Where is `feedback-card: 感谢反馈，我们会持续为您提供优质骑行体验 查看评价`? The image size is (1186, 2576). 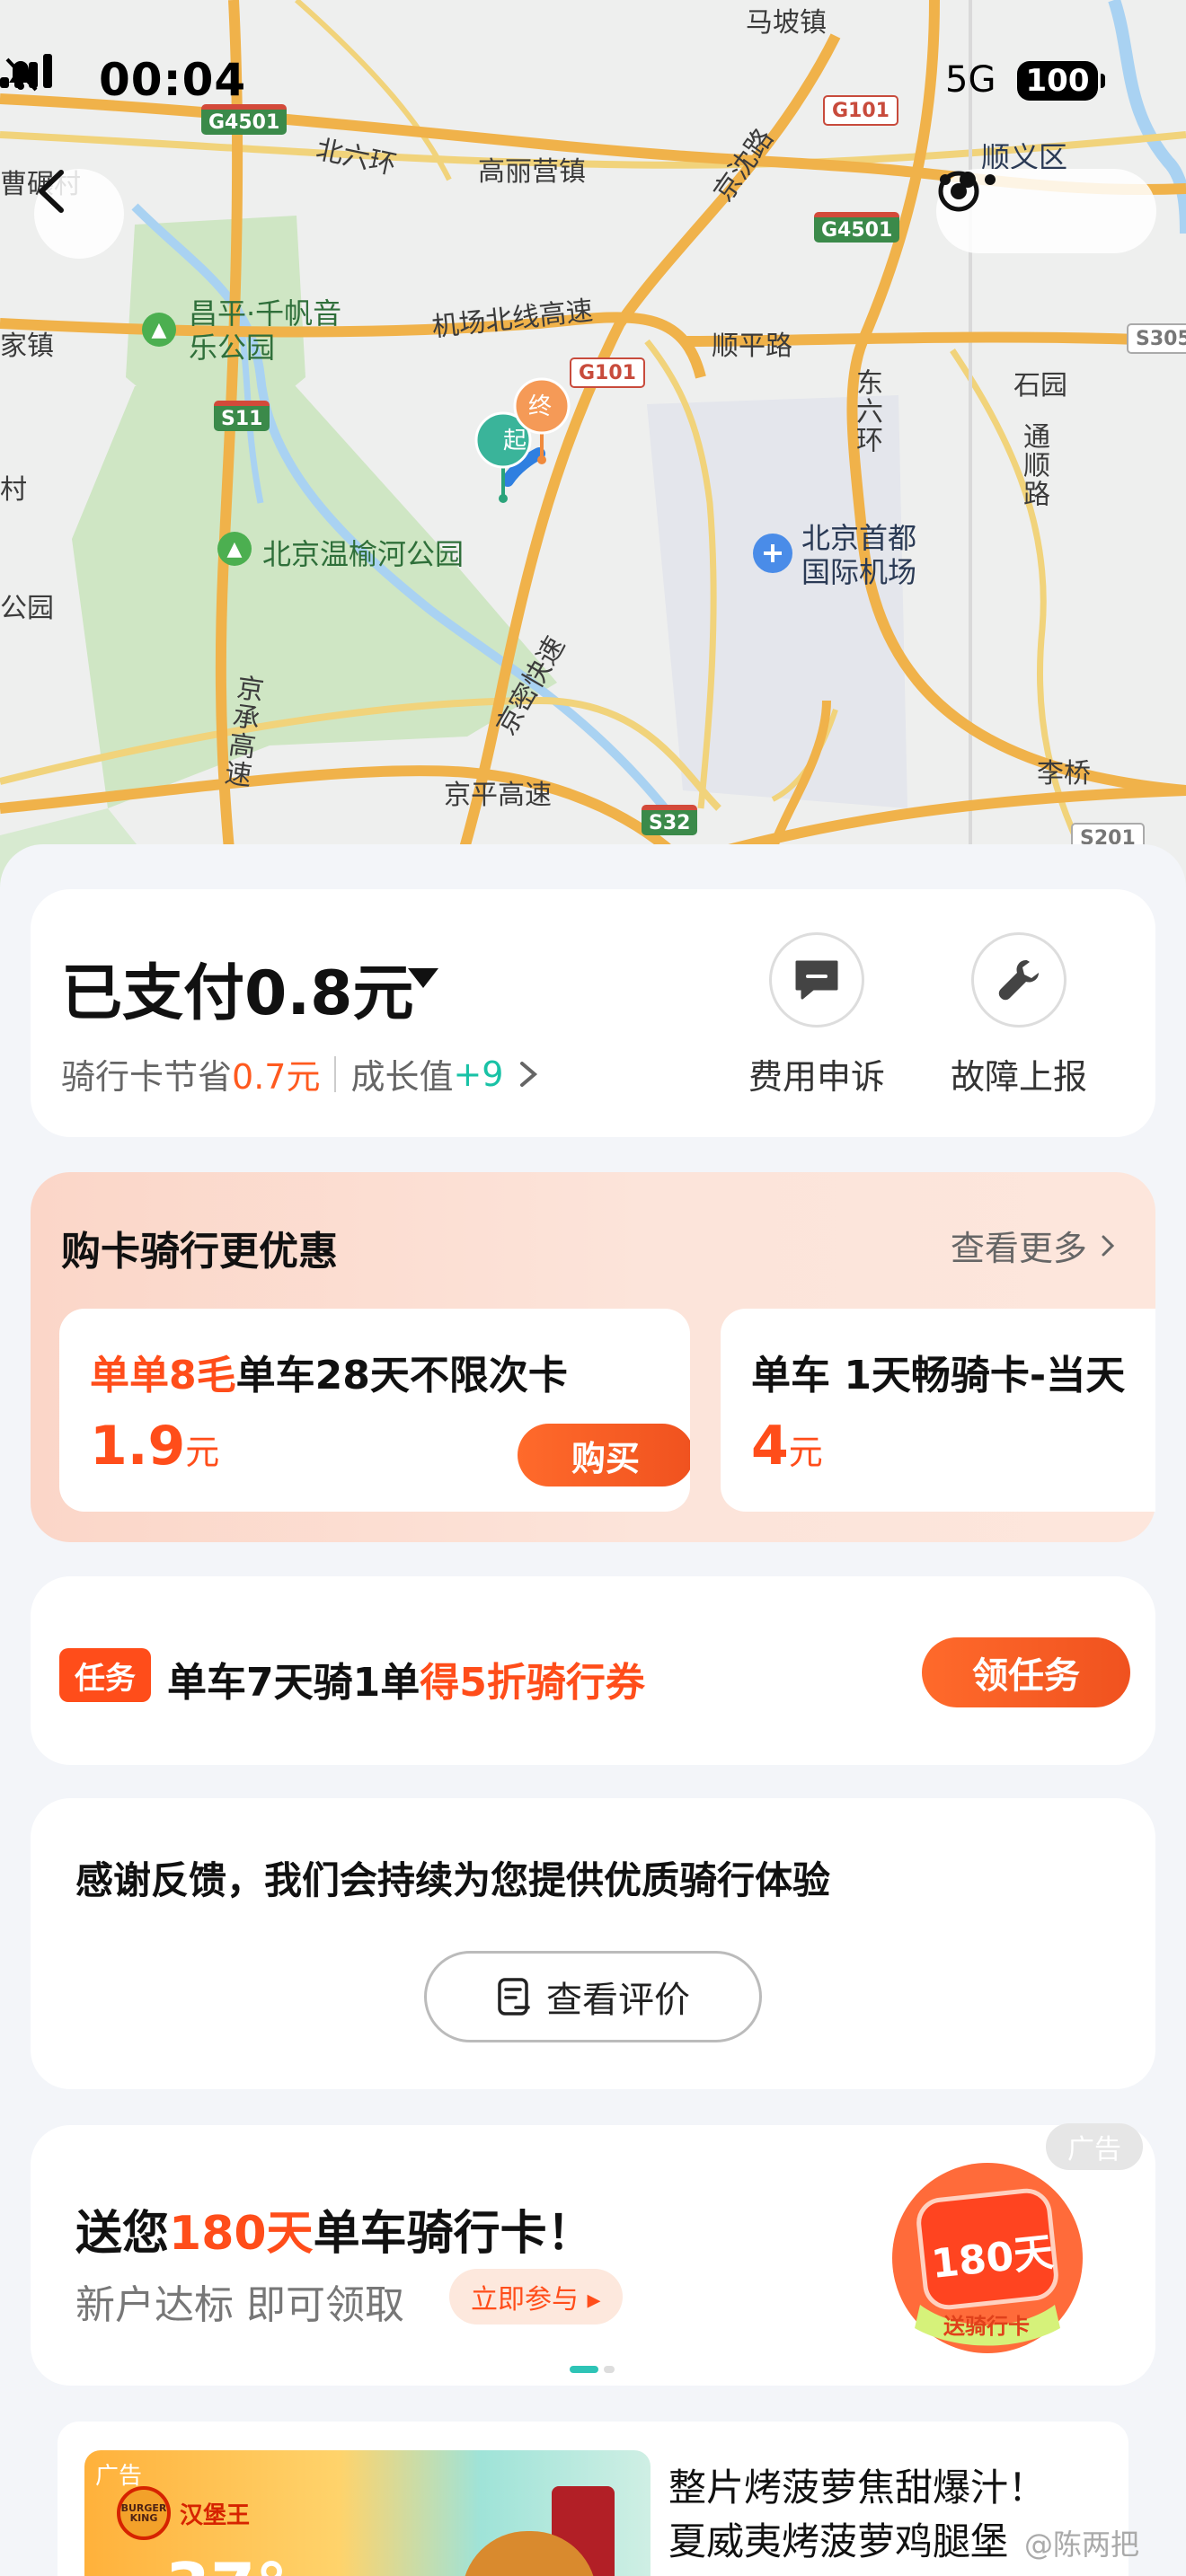
feedback-card: 感谢反馈，我们会持续为您提供优质骑行体验 查看评价 is located at coordinates (593, 1944).